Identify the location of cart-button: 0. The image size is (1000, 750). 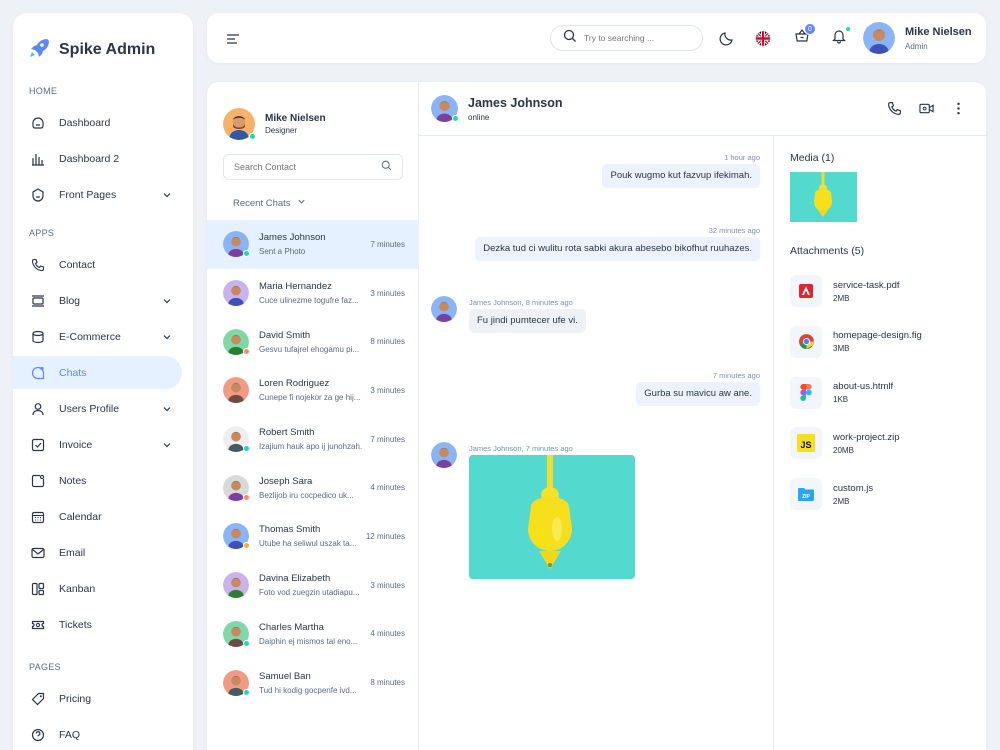
(805, 34).